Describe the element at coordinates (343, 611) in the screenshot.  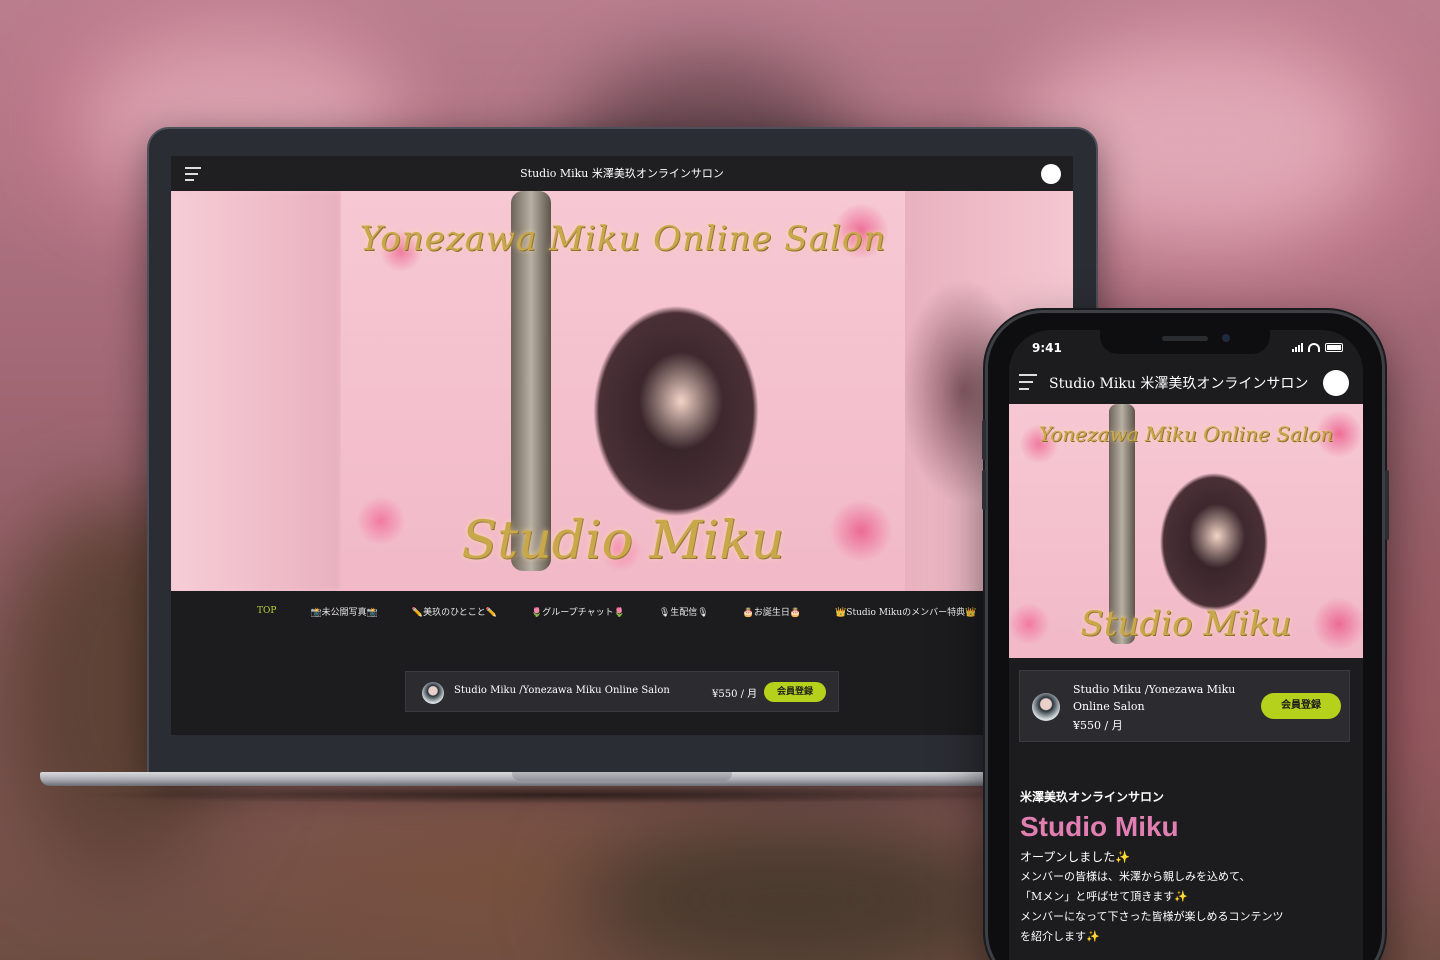
I see `nav-item-photos: 📸未公開写真📸` at that location.